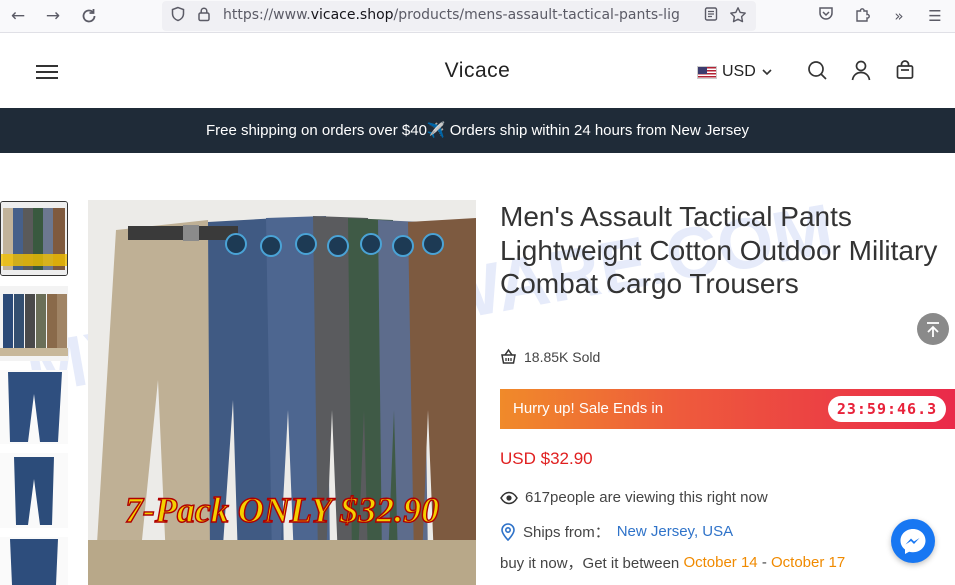 Image resolution: width=955 pixels, height=585 pixels. Describe the element at coordinates (646, 497) in the screenshot. I see `viewers-text: 617people are viewing this right now` at that location.